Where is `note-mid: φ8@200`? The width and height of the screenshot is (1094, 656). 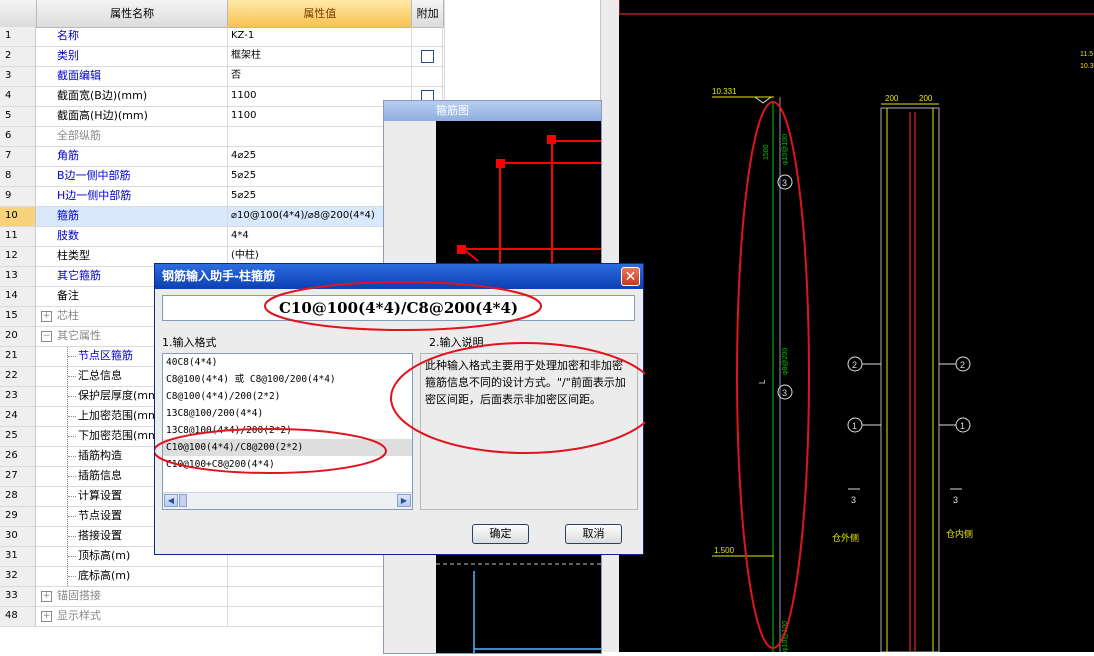 note-mid: φ8@200 is located at coordinates (785, 361).